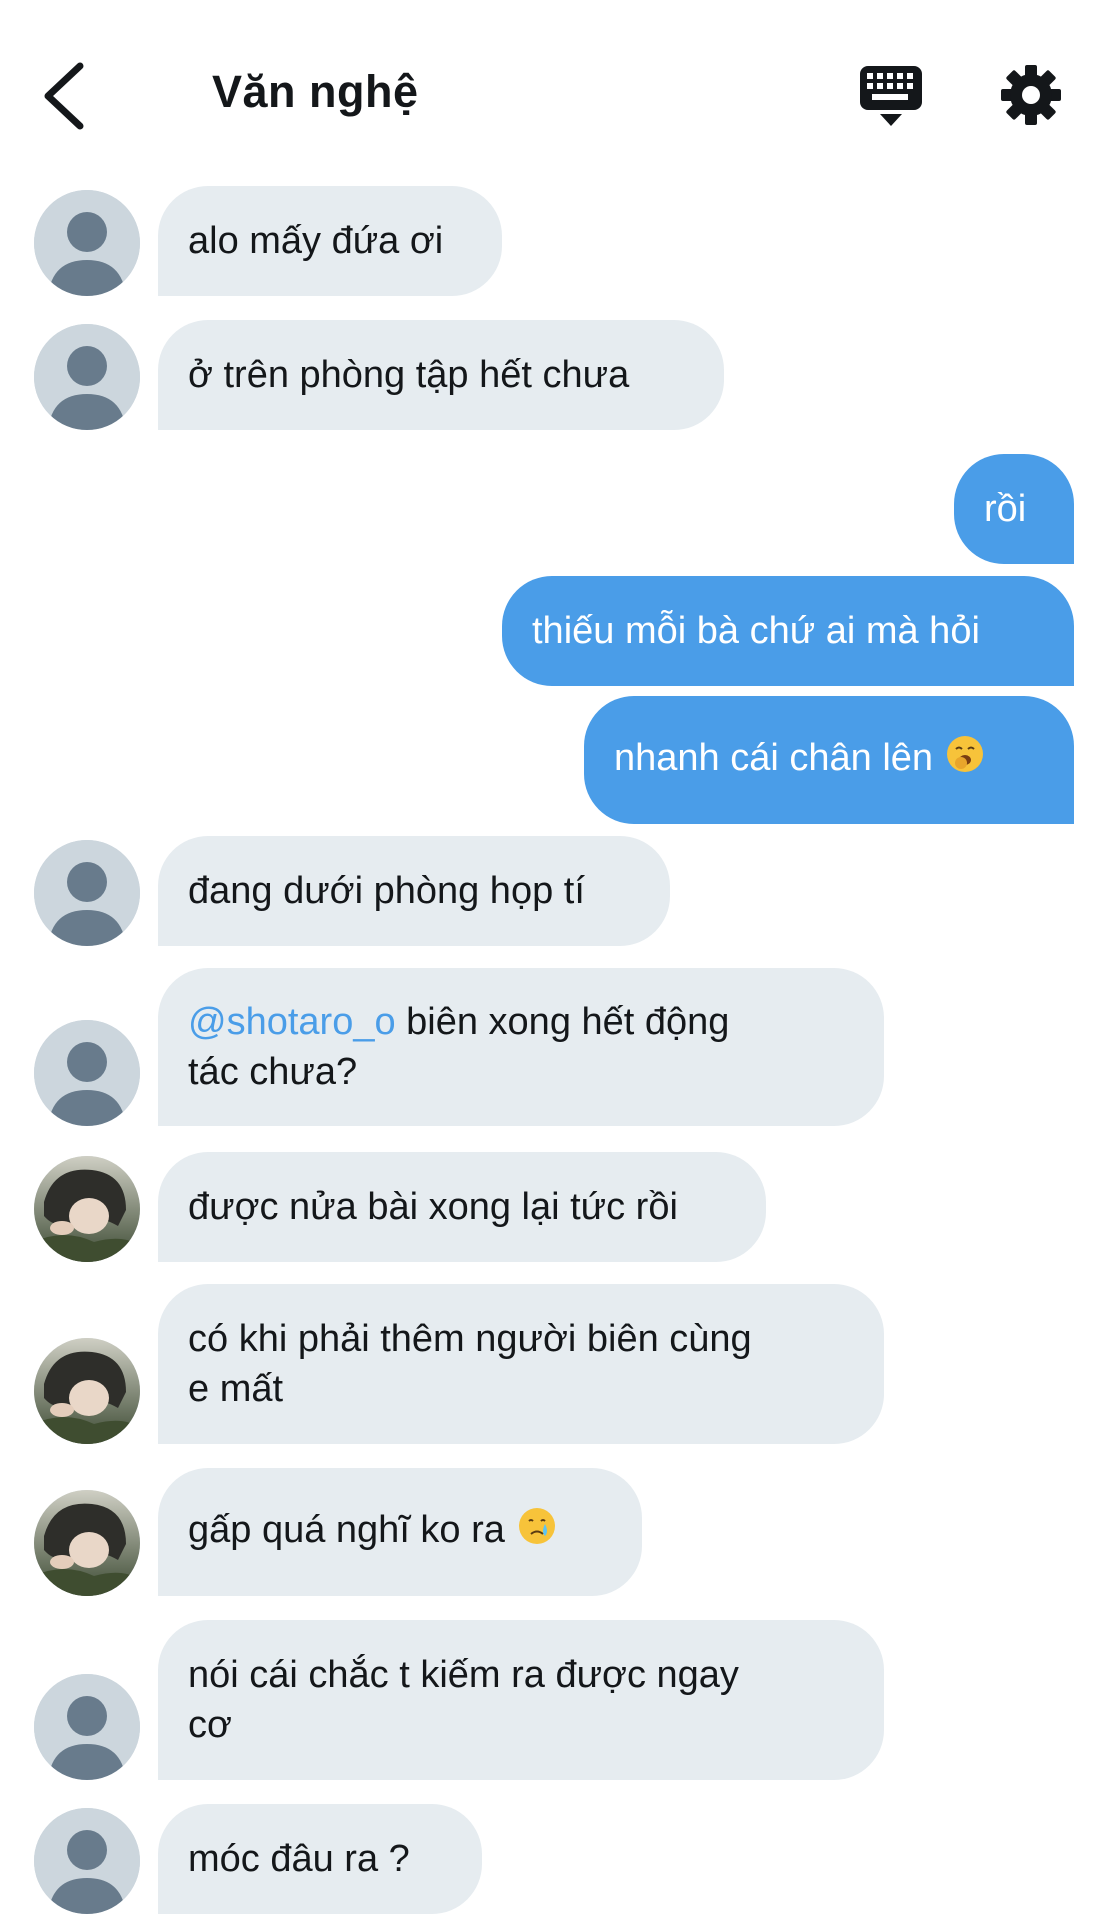 The image size is (1104, 1920). Describe the element at coordinates (774, 758) in the screenshot. I see `message-body: nhanh cái chân lên` at that location.